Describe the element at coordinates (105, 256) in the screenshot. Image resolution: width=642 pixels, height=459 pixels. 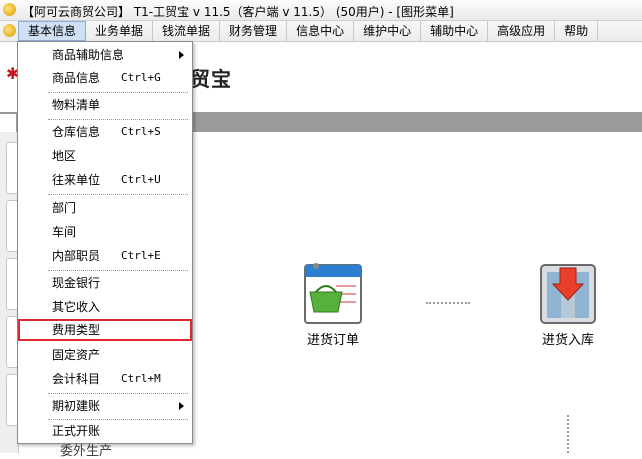
I see `menu-item-staff: 内部职员 Ctrl+E` at that location.